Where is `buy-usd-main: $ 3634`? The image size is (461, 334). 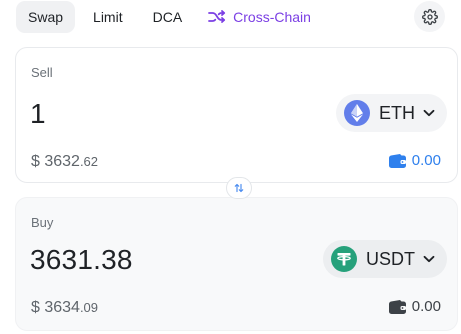
buy-usd-main: $ 3634 is located at coordinates (55, 307).